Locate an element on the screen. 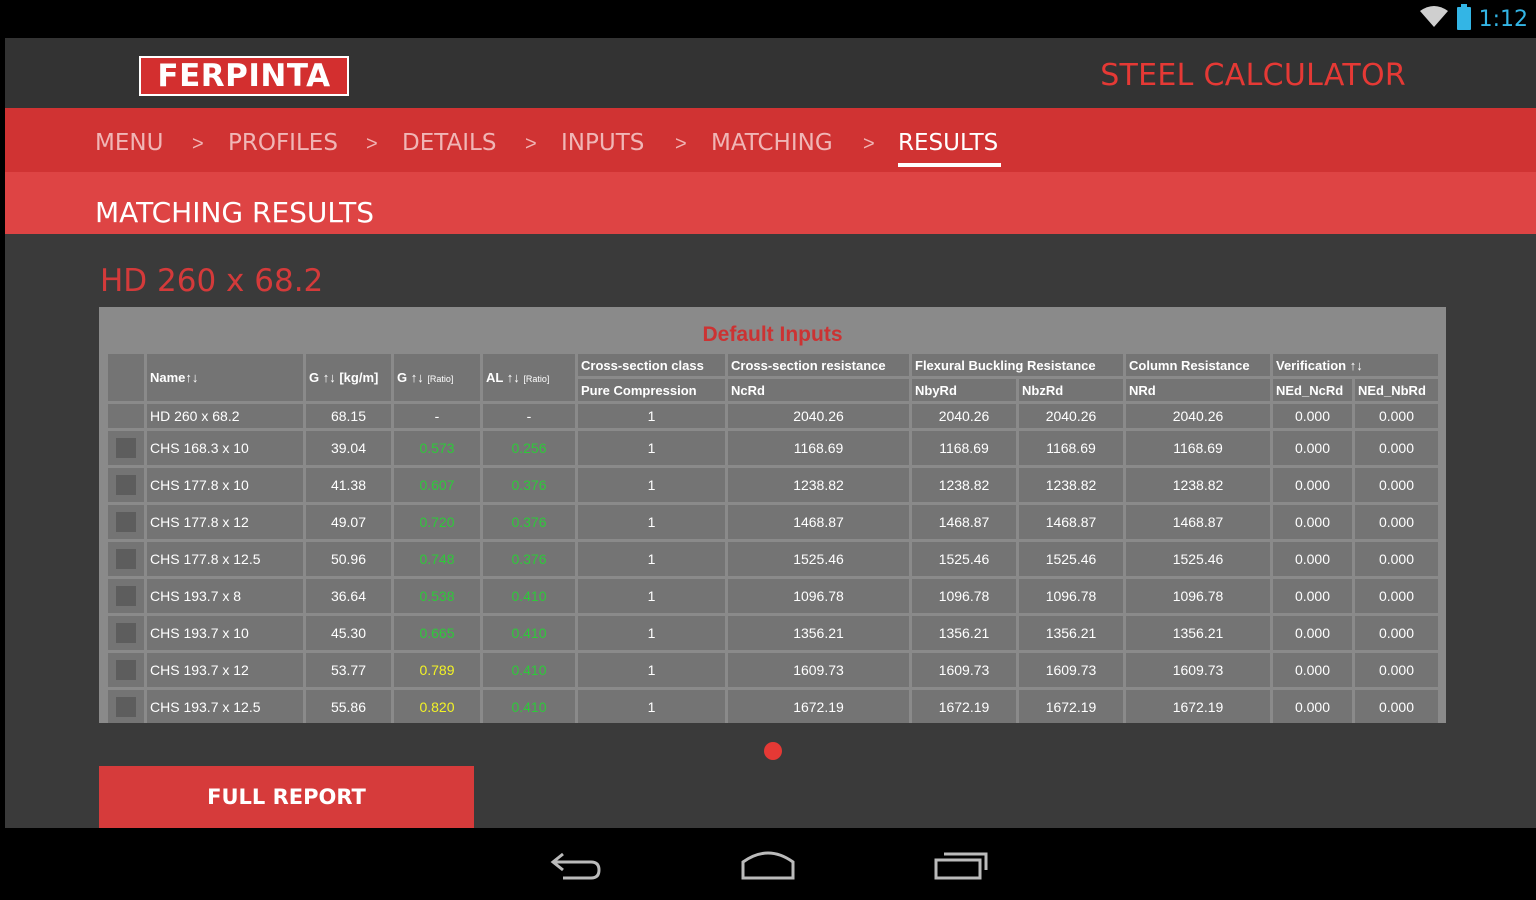  pure-compression-header: Pure Compression is located at coordinates (651, 390).